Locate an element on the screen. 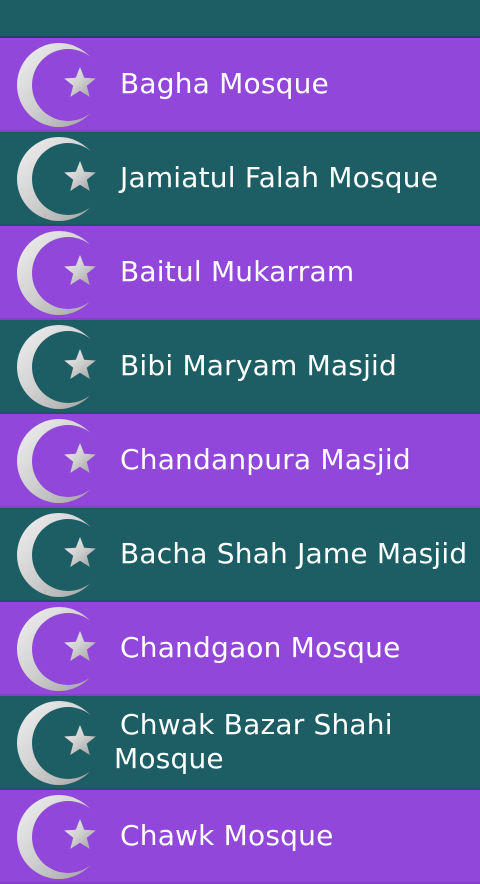  list-item-label: Chawk Mosque is located at coordinates (227, 835).